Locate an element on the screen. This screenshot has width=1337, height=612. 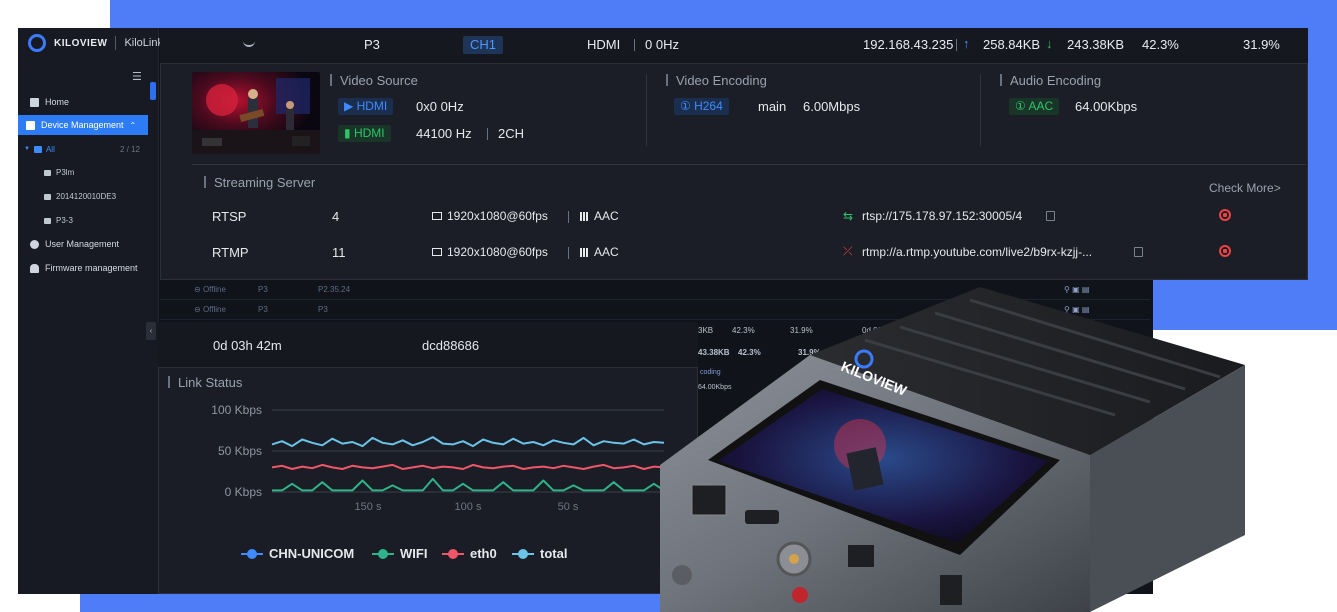
video-thumbnail is located at coordinates (256, 113).